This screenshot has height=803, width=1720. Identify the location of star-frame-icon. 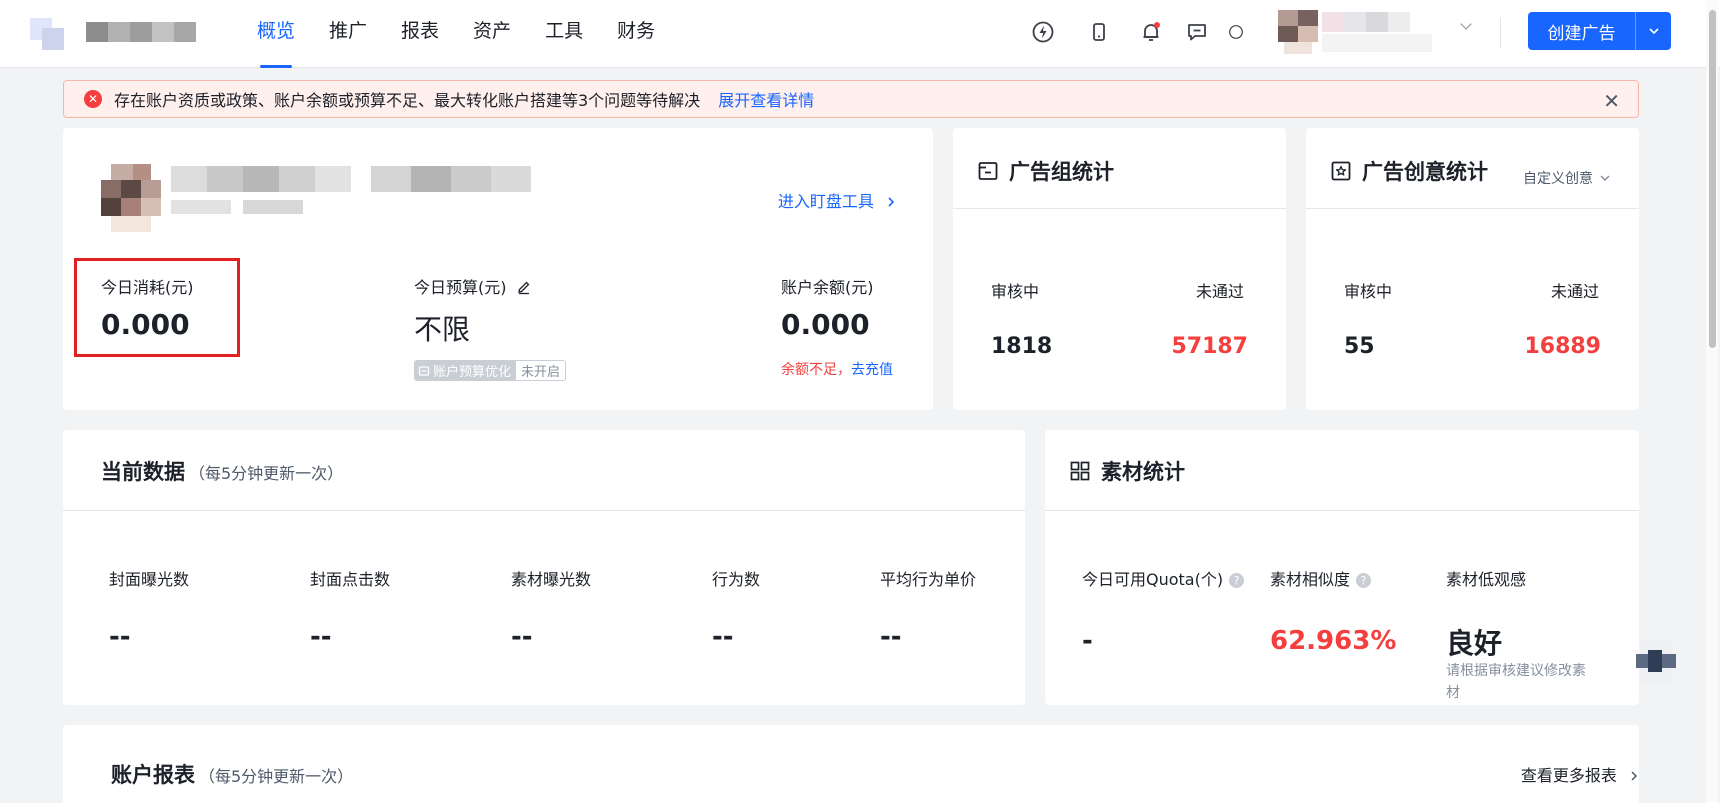
(1341, 171).